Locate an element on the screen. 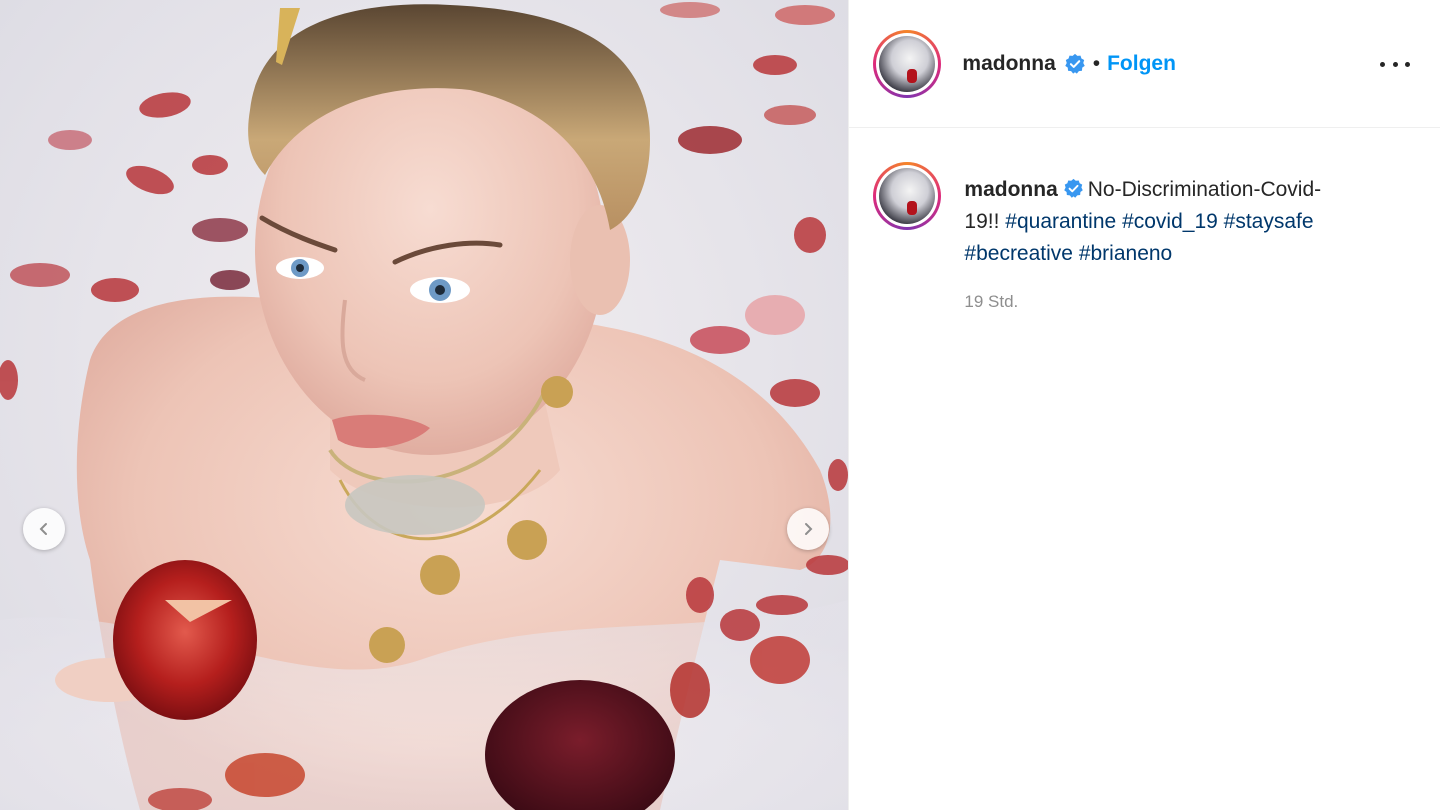 The height and width of the screenshot is (810, 1440). chevron-right-icon is located at coordinates (809, 529).